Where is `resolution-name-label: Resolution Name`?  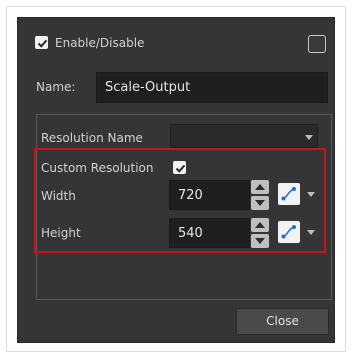 resolution-name-label: Resolution Name is located at coordinates (92, 138).